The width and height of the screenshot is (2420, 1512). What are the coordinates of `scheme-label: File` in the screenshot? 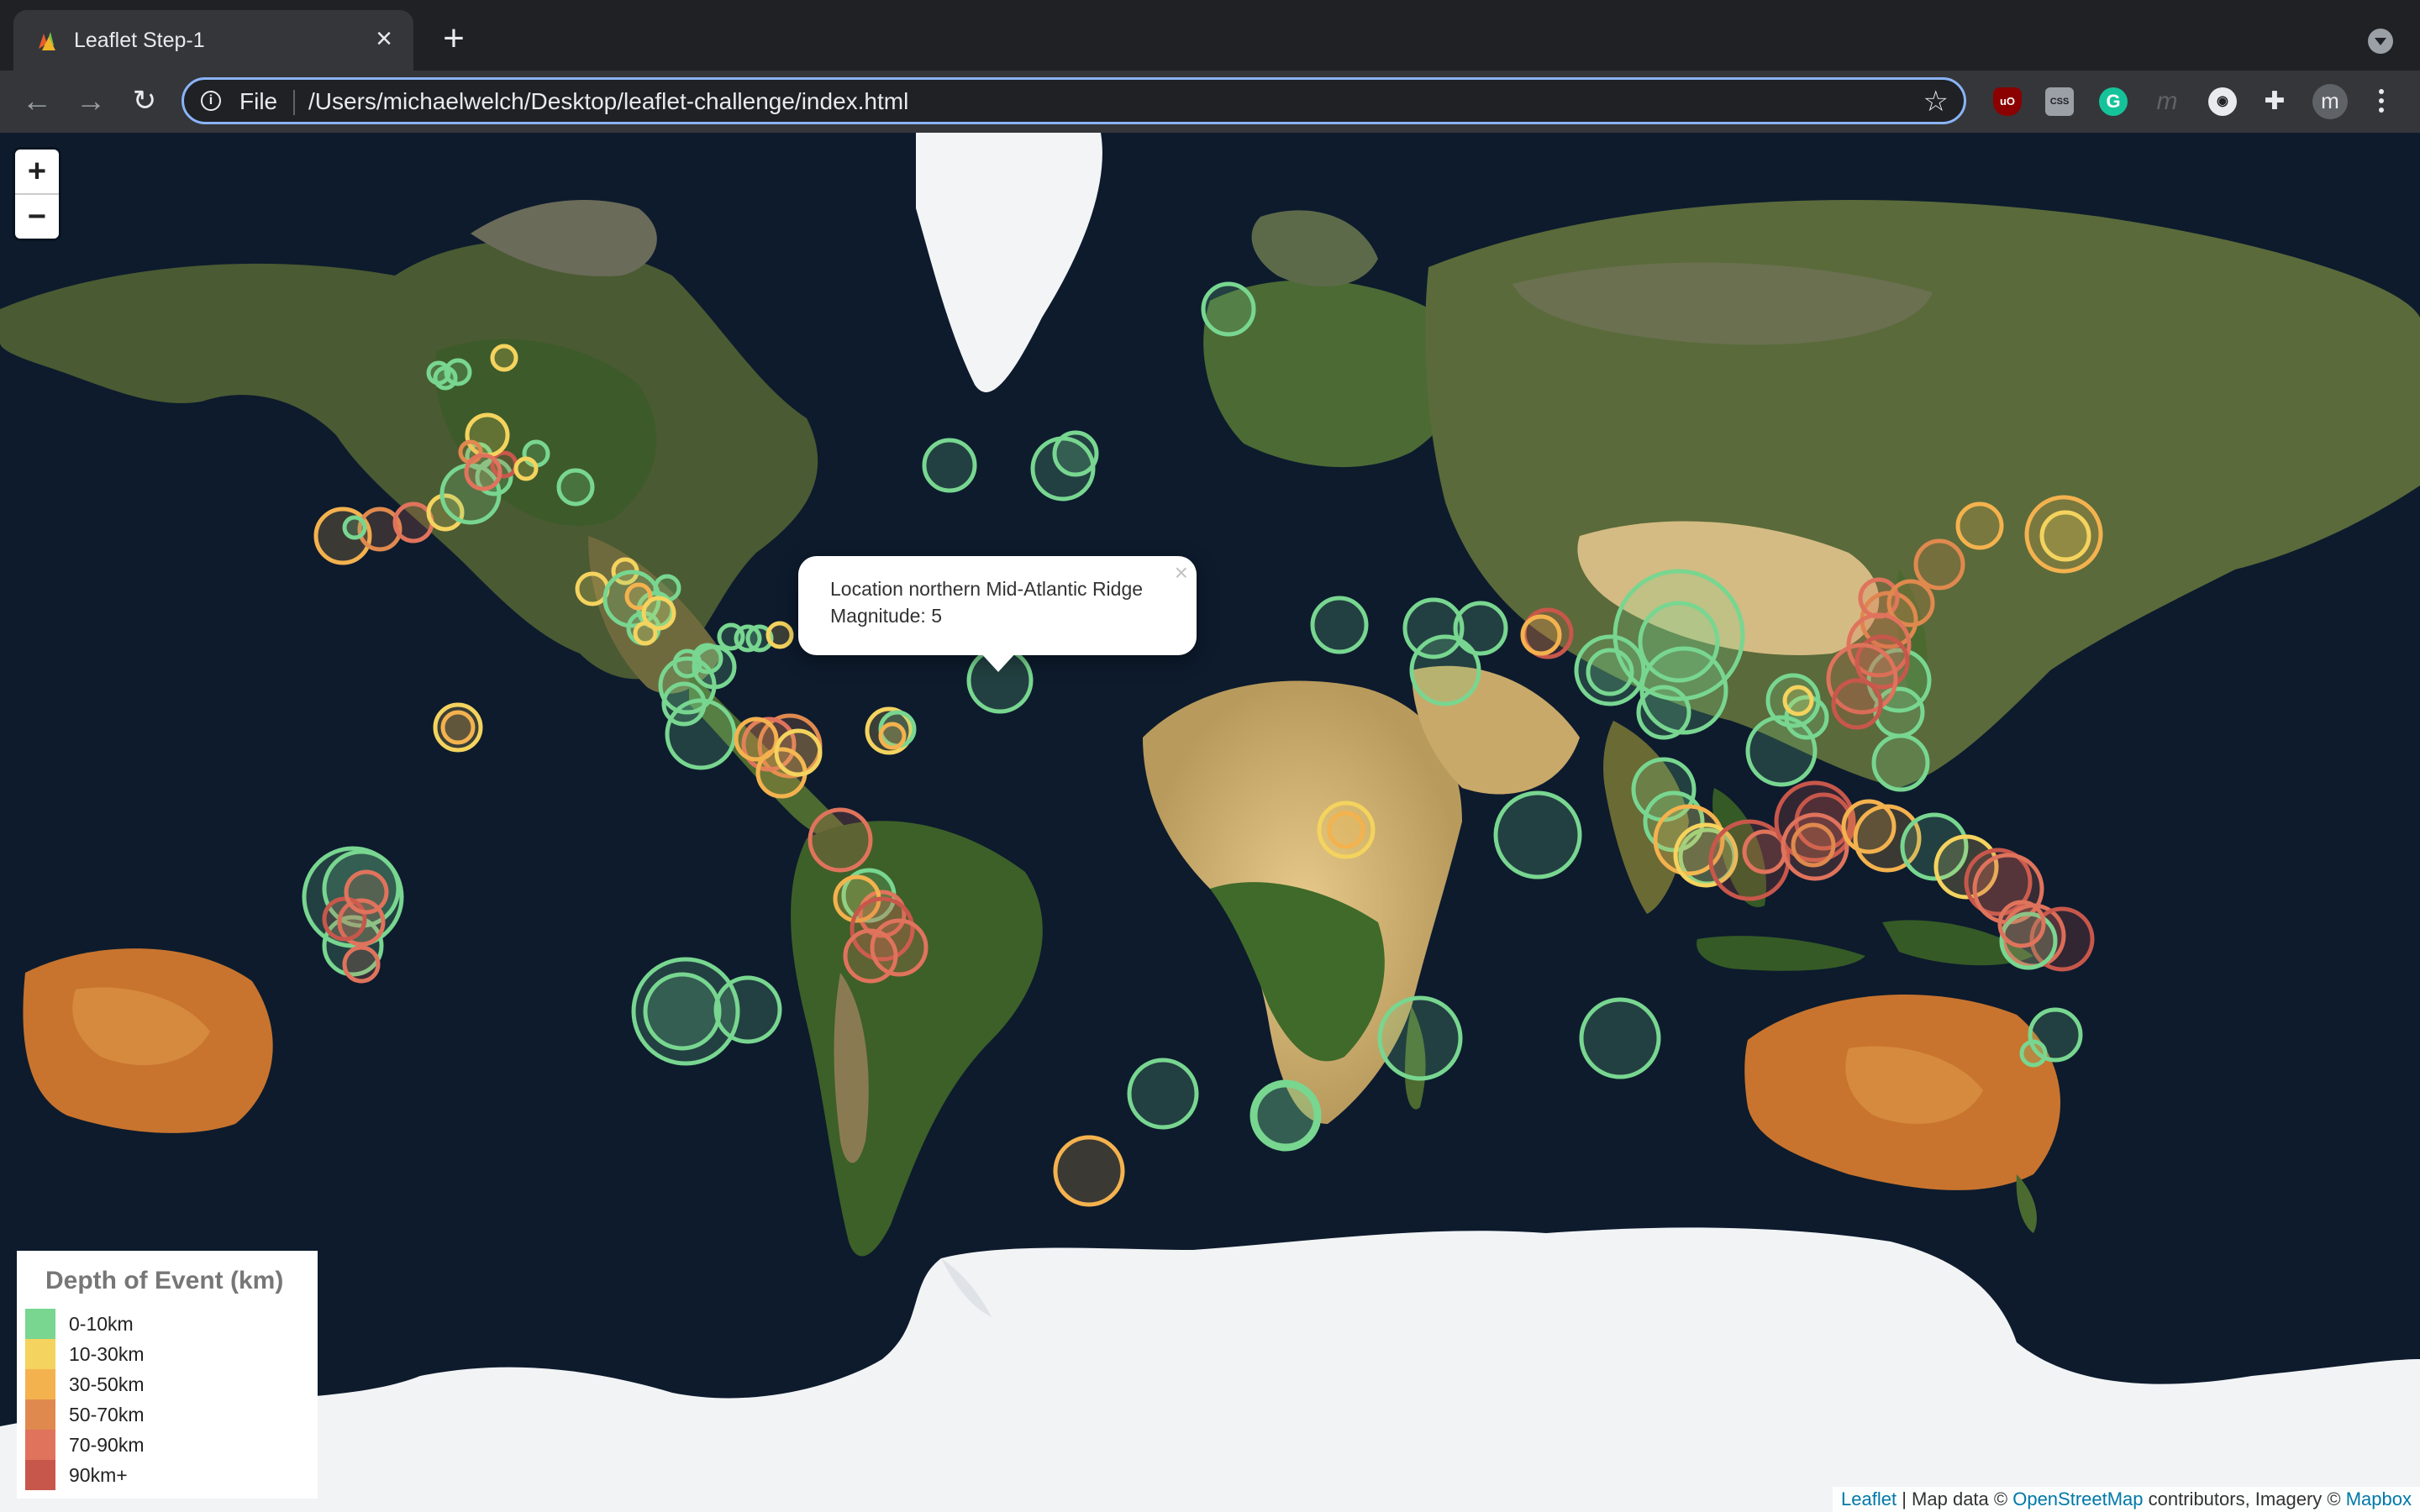 It's located at (258, 101).